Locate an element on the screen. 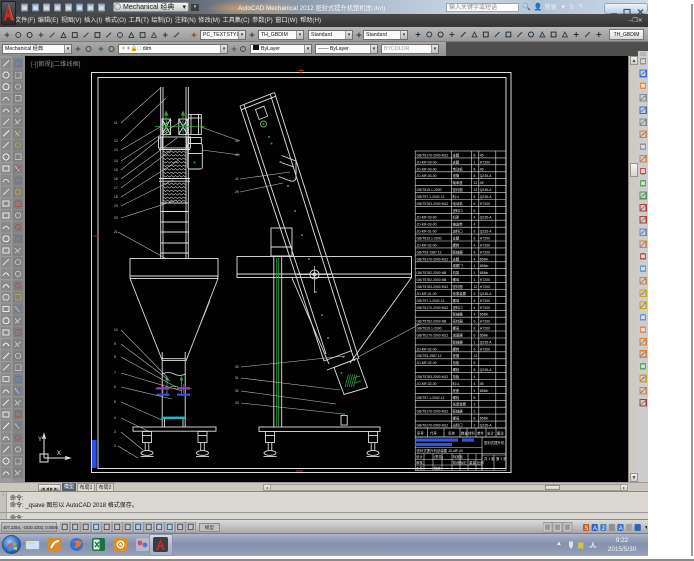  svg-text: 序号 is located at coordinates (420, 433).